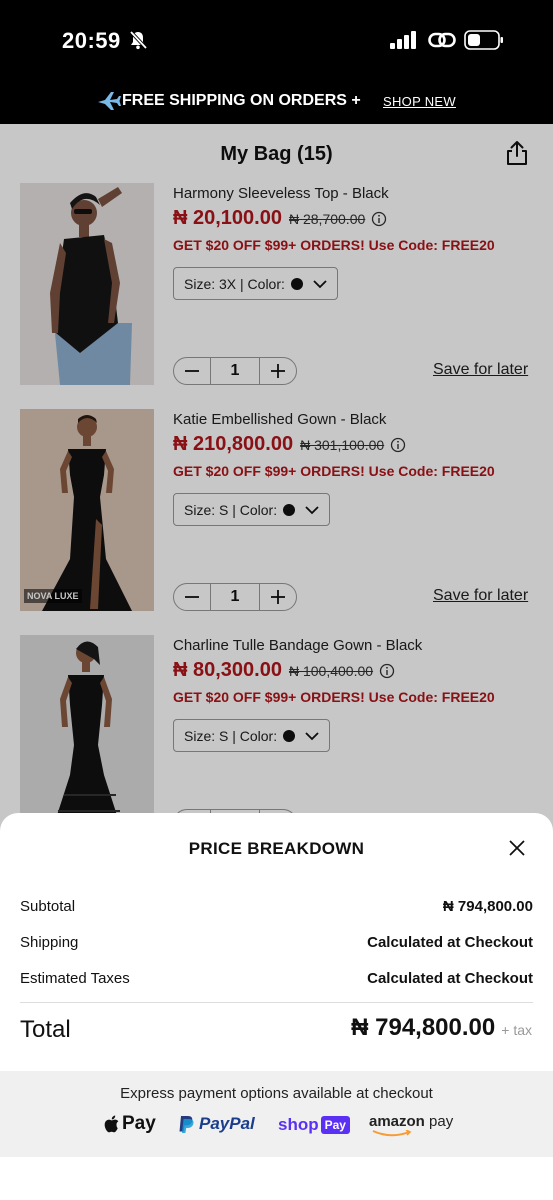  I want to click on bell-muted-icon, so click(138, 40).